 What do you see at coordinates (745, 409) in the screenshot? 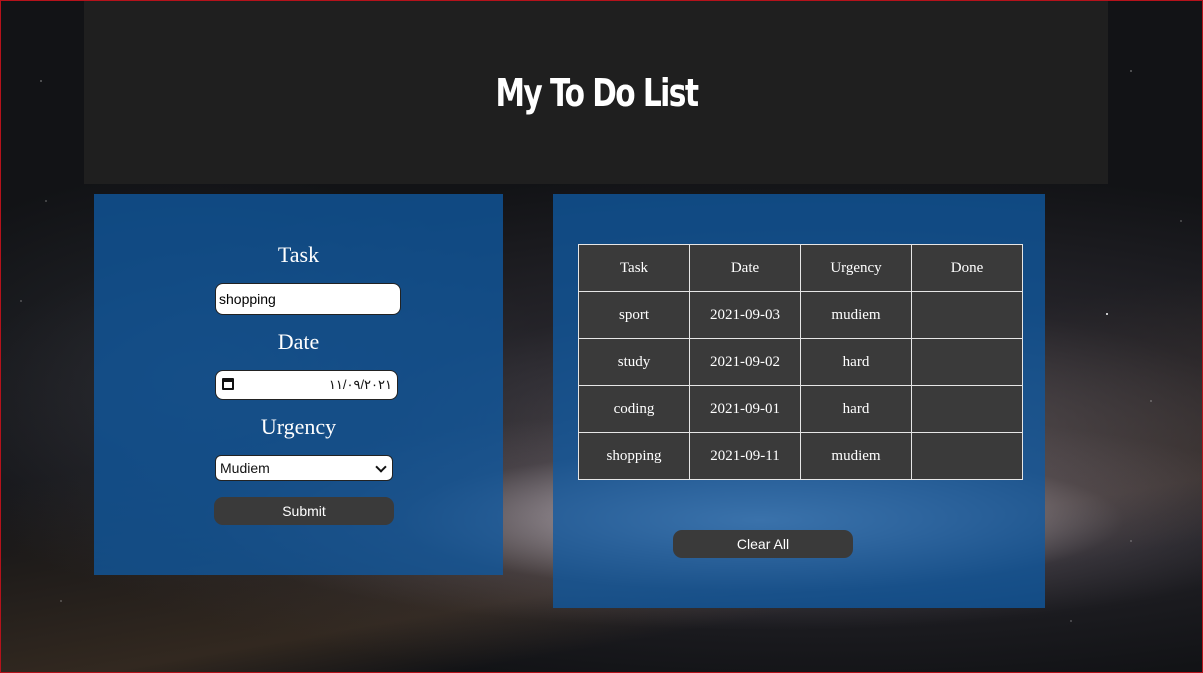
I see `date-cell: 2021-09-01` at bounding box center [745, 409].